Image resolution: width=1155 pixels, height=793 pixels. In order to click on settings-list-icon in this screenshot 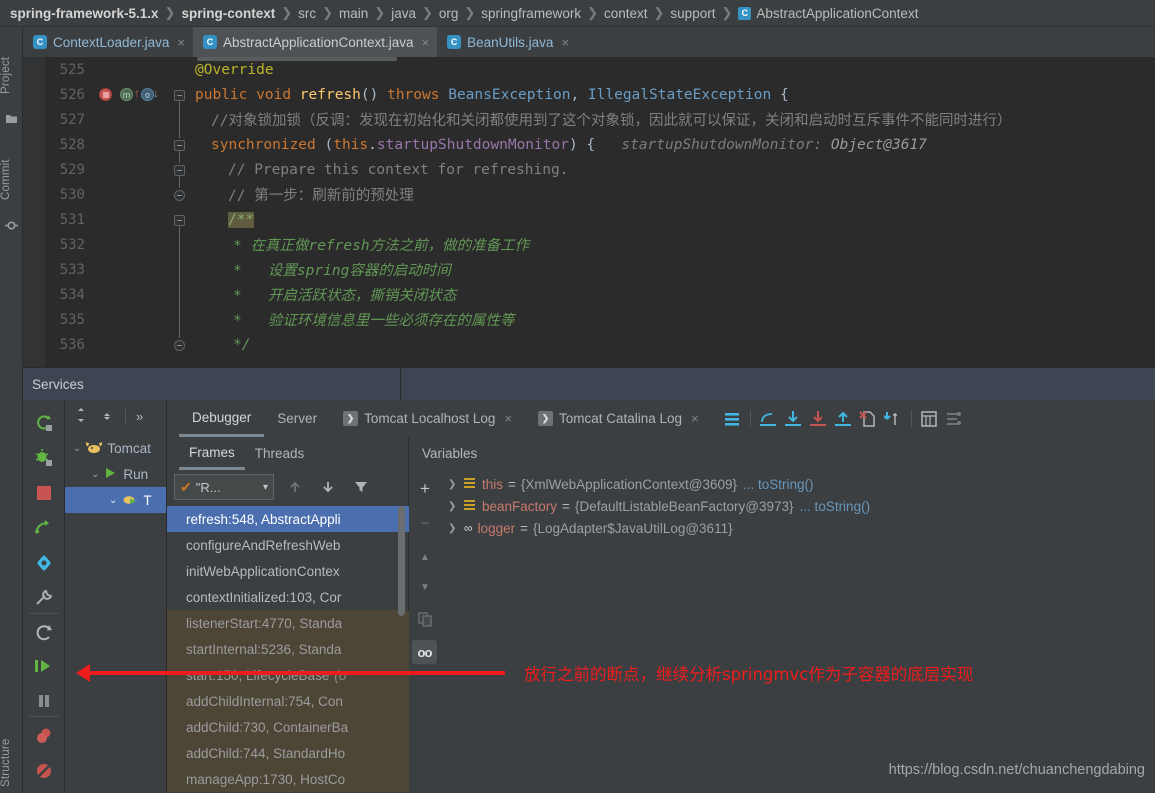, I will do `click(954, 418)`.